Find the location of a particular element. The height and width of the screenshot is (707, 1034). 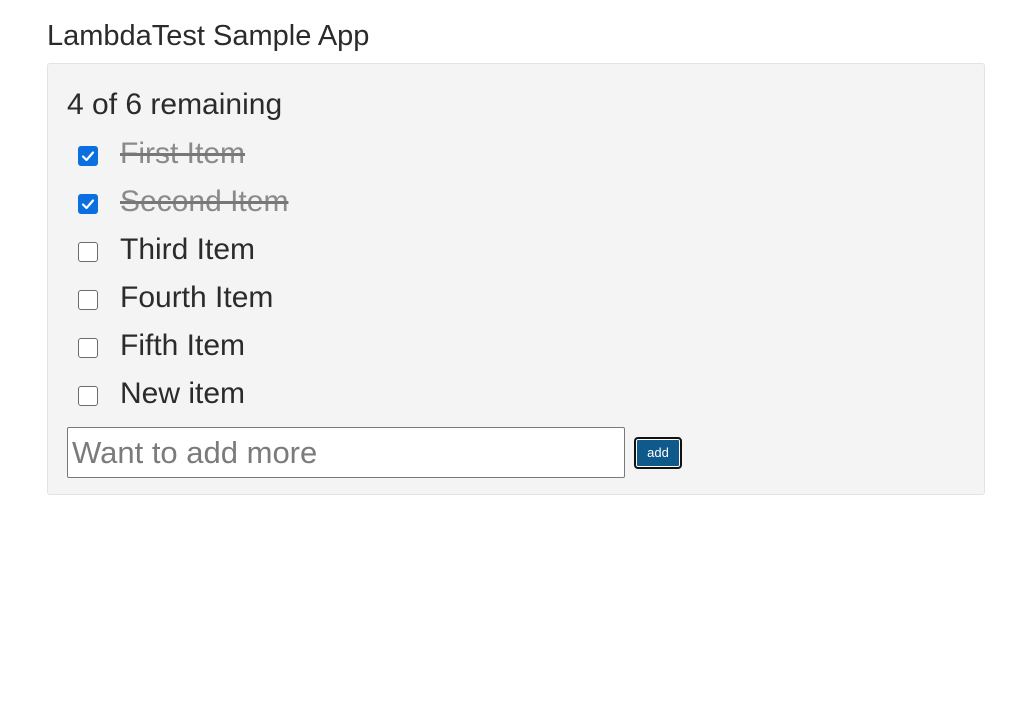

add-item-input is located at coordinates (346, 452).